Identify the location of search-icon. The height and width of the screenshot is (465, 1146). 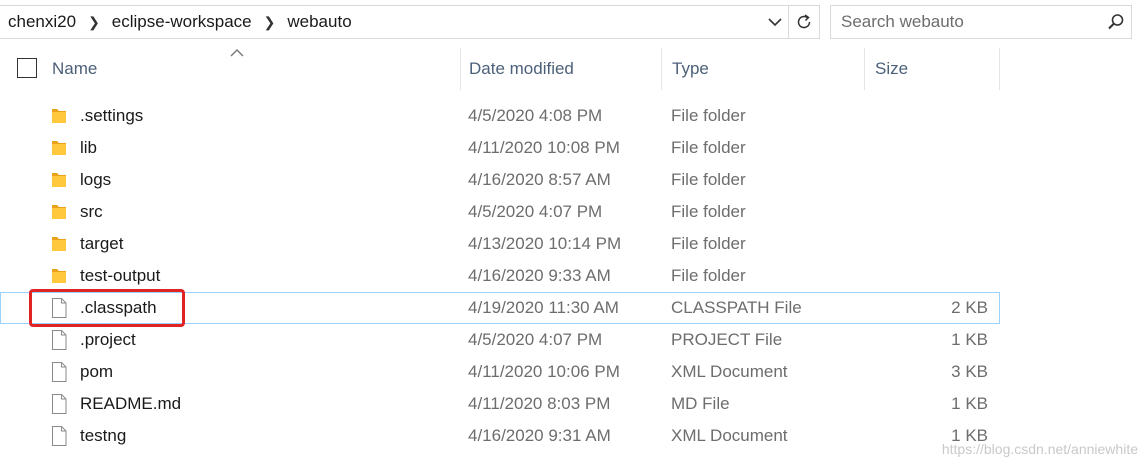
(1116, 22).